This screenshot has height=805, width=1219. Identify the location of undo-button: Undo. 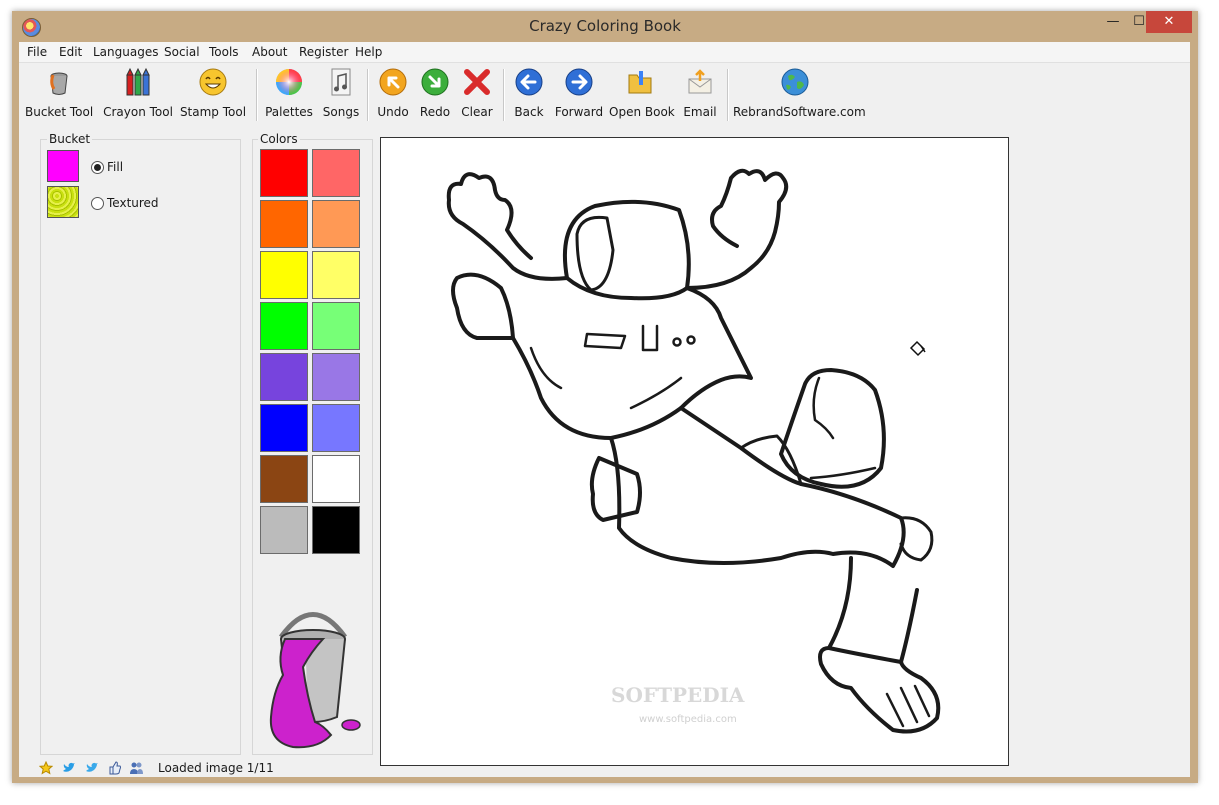
(393, 93).